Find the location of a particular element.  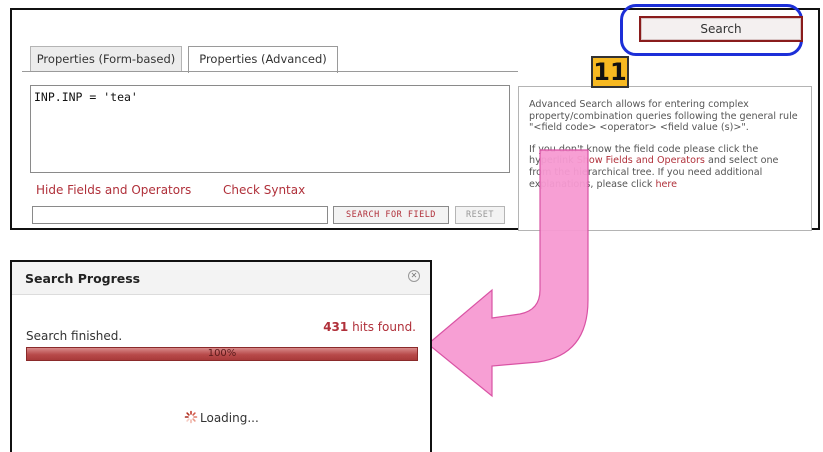

reset-button: RESET is located at coordinates (480, 215).